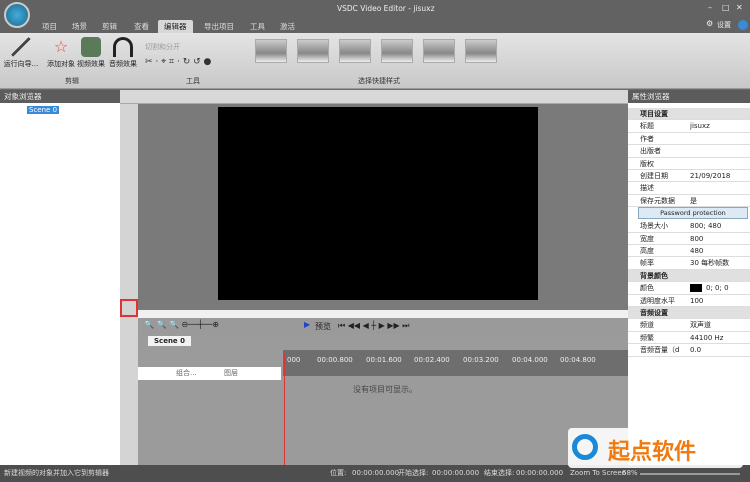  What do you see at coordinates (689, 164) in the screenshot?
I see `property-row: 版权` at bounding box center [689, 164].